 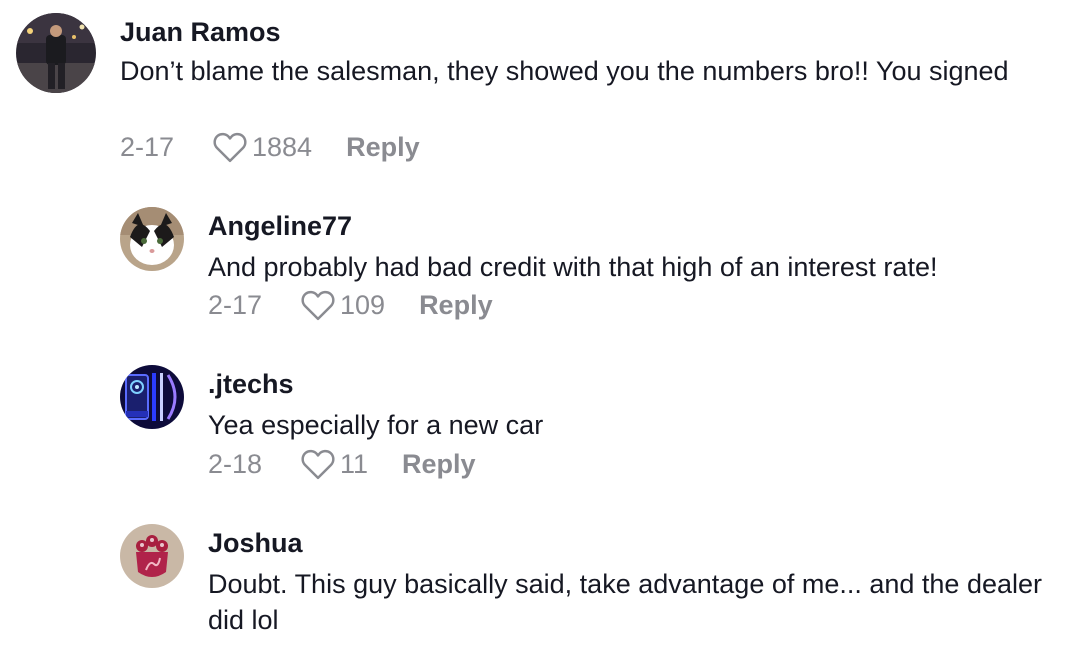 I want to click on comment-username: Angeline77, so click(x=280, y=226).